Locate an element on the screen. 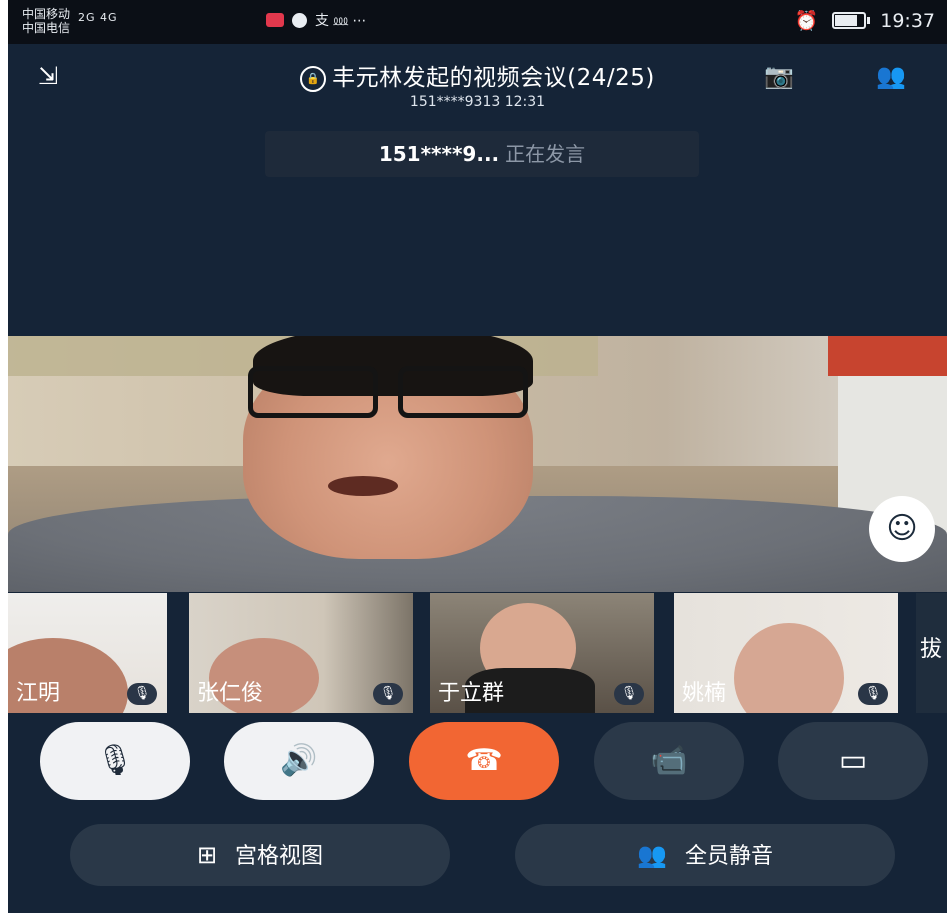  network-indicator: 2G 4G is located at coordinates (98, 17).